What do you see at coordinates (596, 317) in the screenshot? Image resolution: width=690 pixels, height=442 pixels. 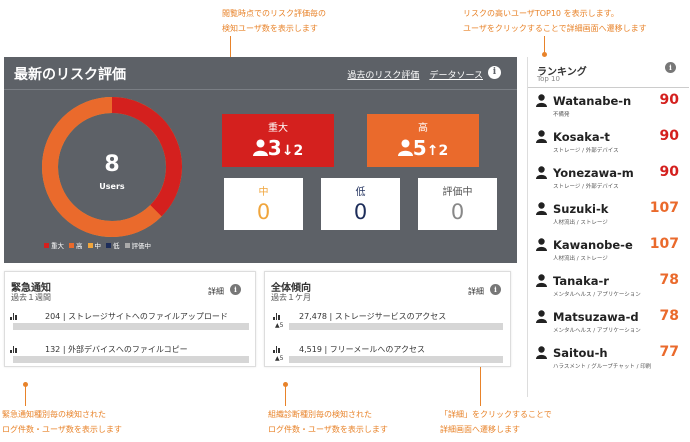 I see `user-name: Matsuzawa-d` at bounding box center [596, 317].